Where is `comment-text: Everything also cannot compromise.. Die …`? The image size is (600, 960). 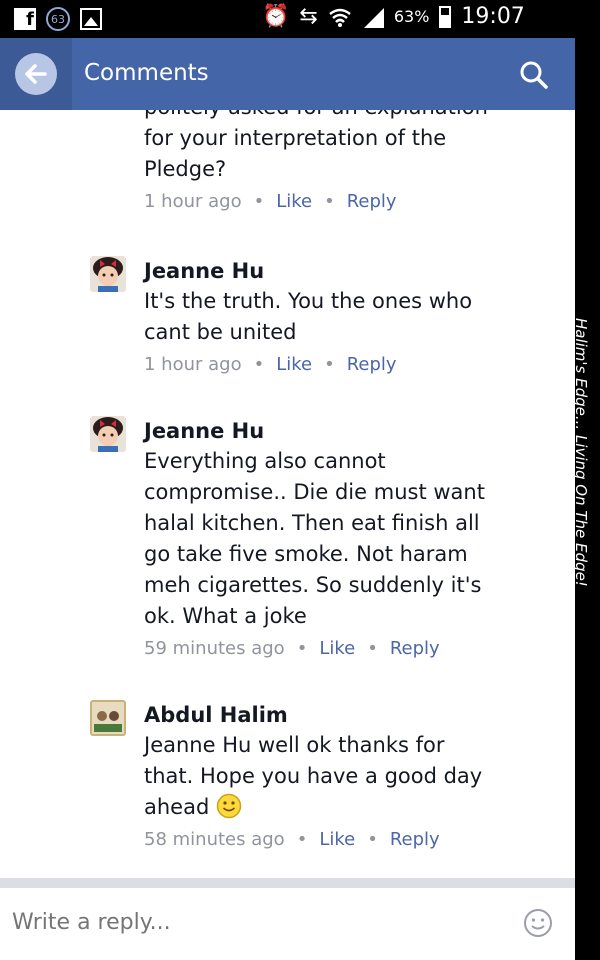 comment-text: Everything also cannot compromise.. Die … is located at coordinates (314, 538).